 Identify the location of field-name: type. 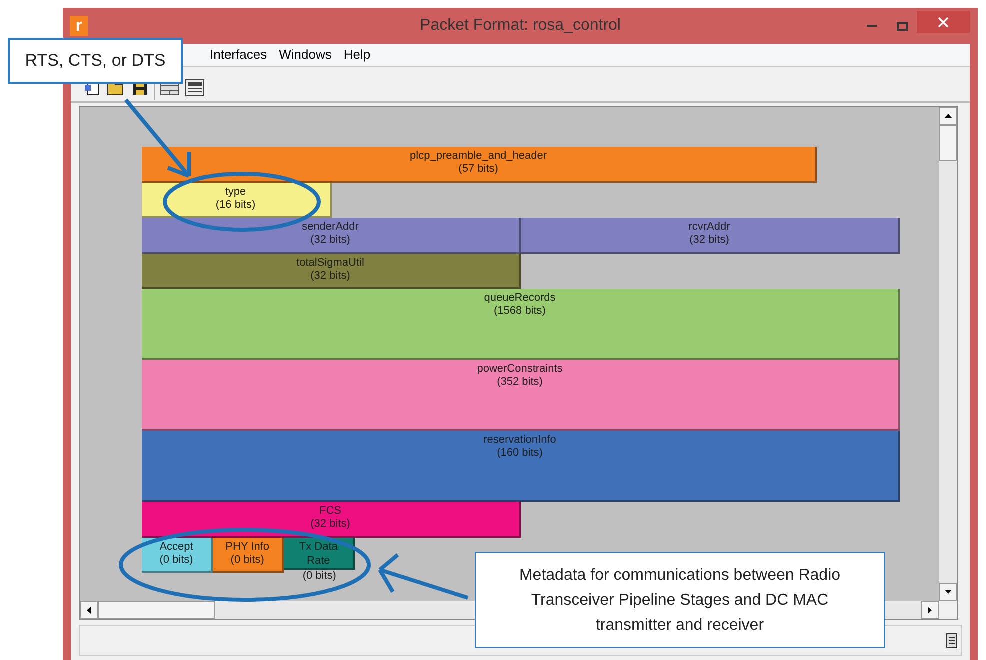
(235, 191).